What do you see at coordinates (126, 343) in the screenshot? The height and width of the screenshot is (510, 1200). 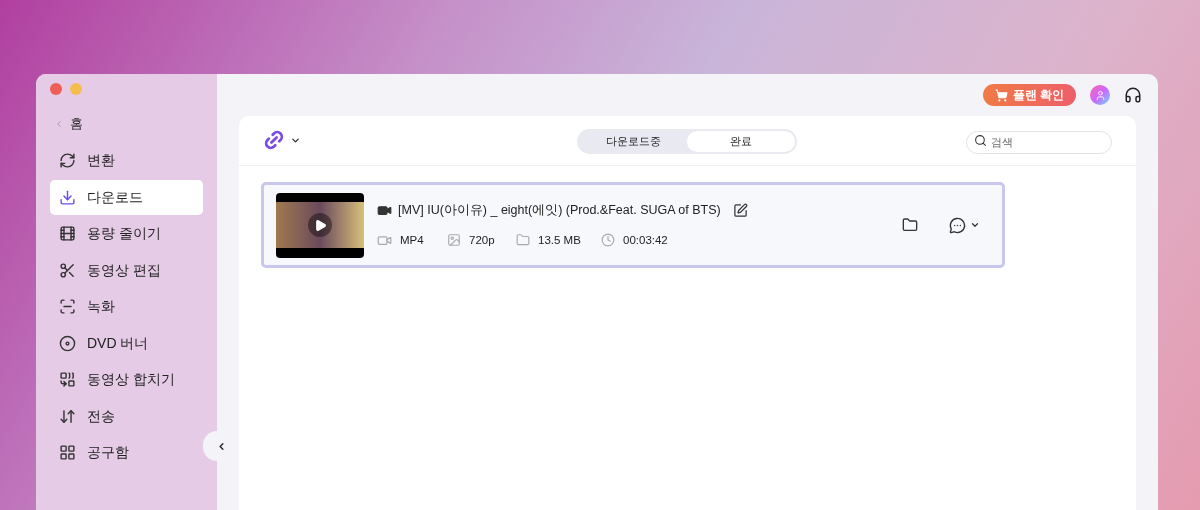 I see `sidebar-item: DVD 버너` at bounding box center [126, 343].